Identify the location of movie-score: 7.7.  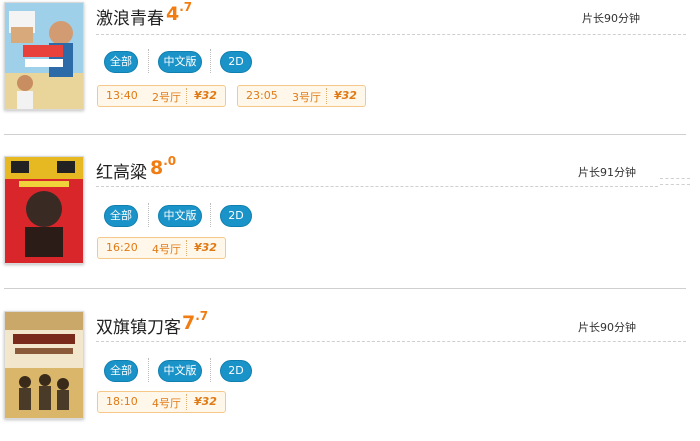
(195, 321).